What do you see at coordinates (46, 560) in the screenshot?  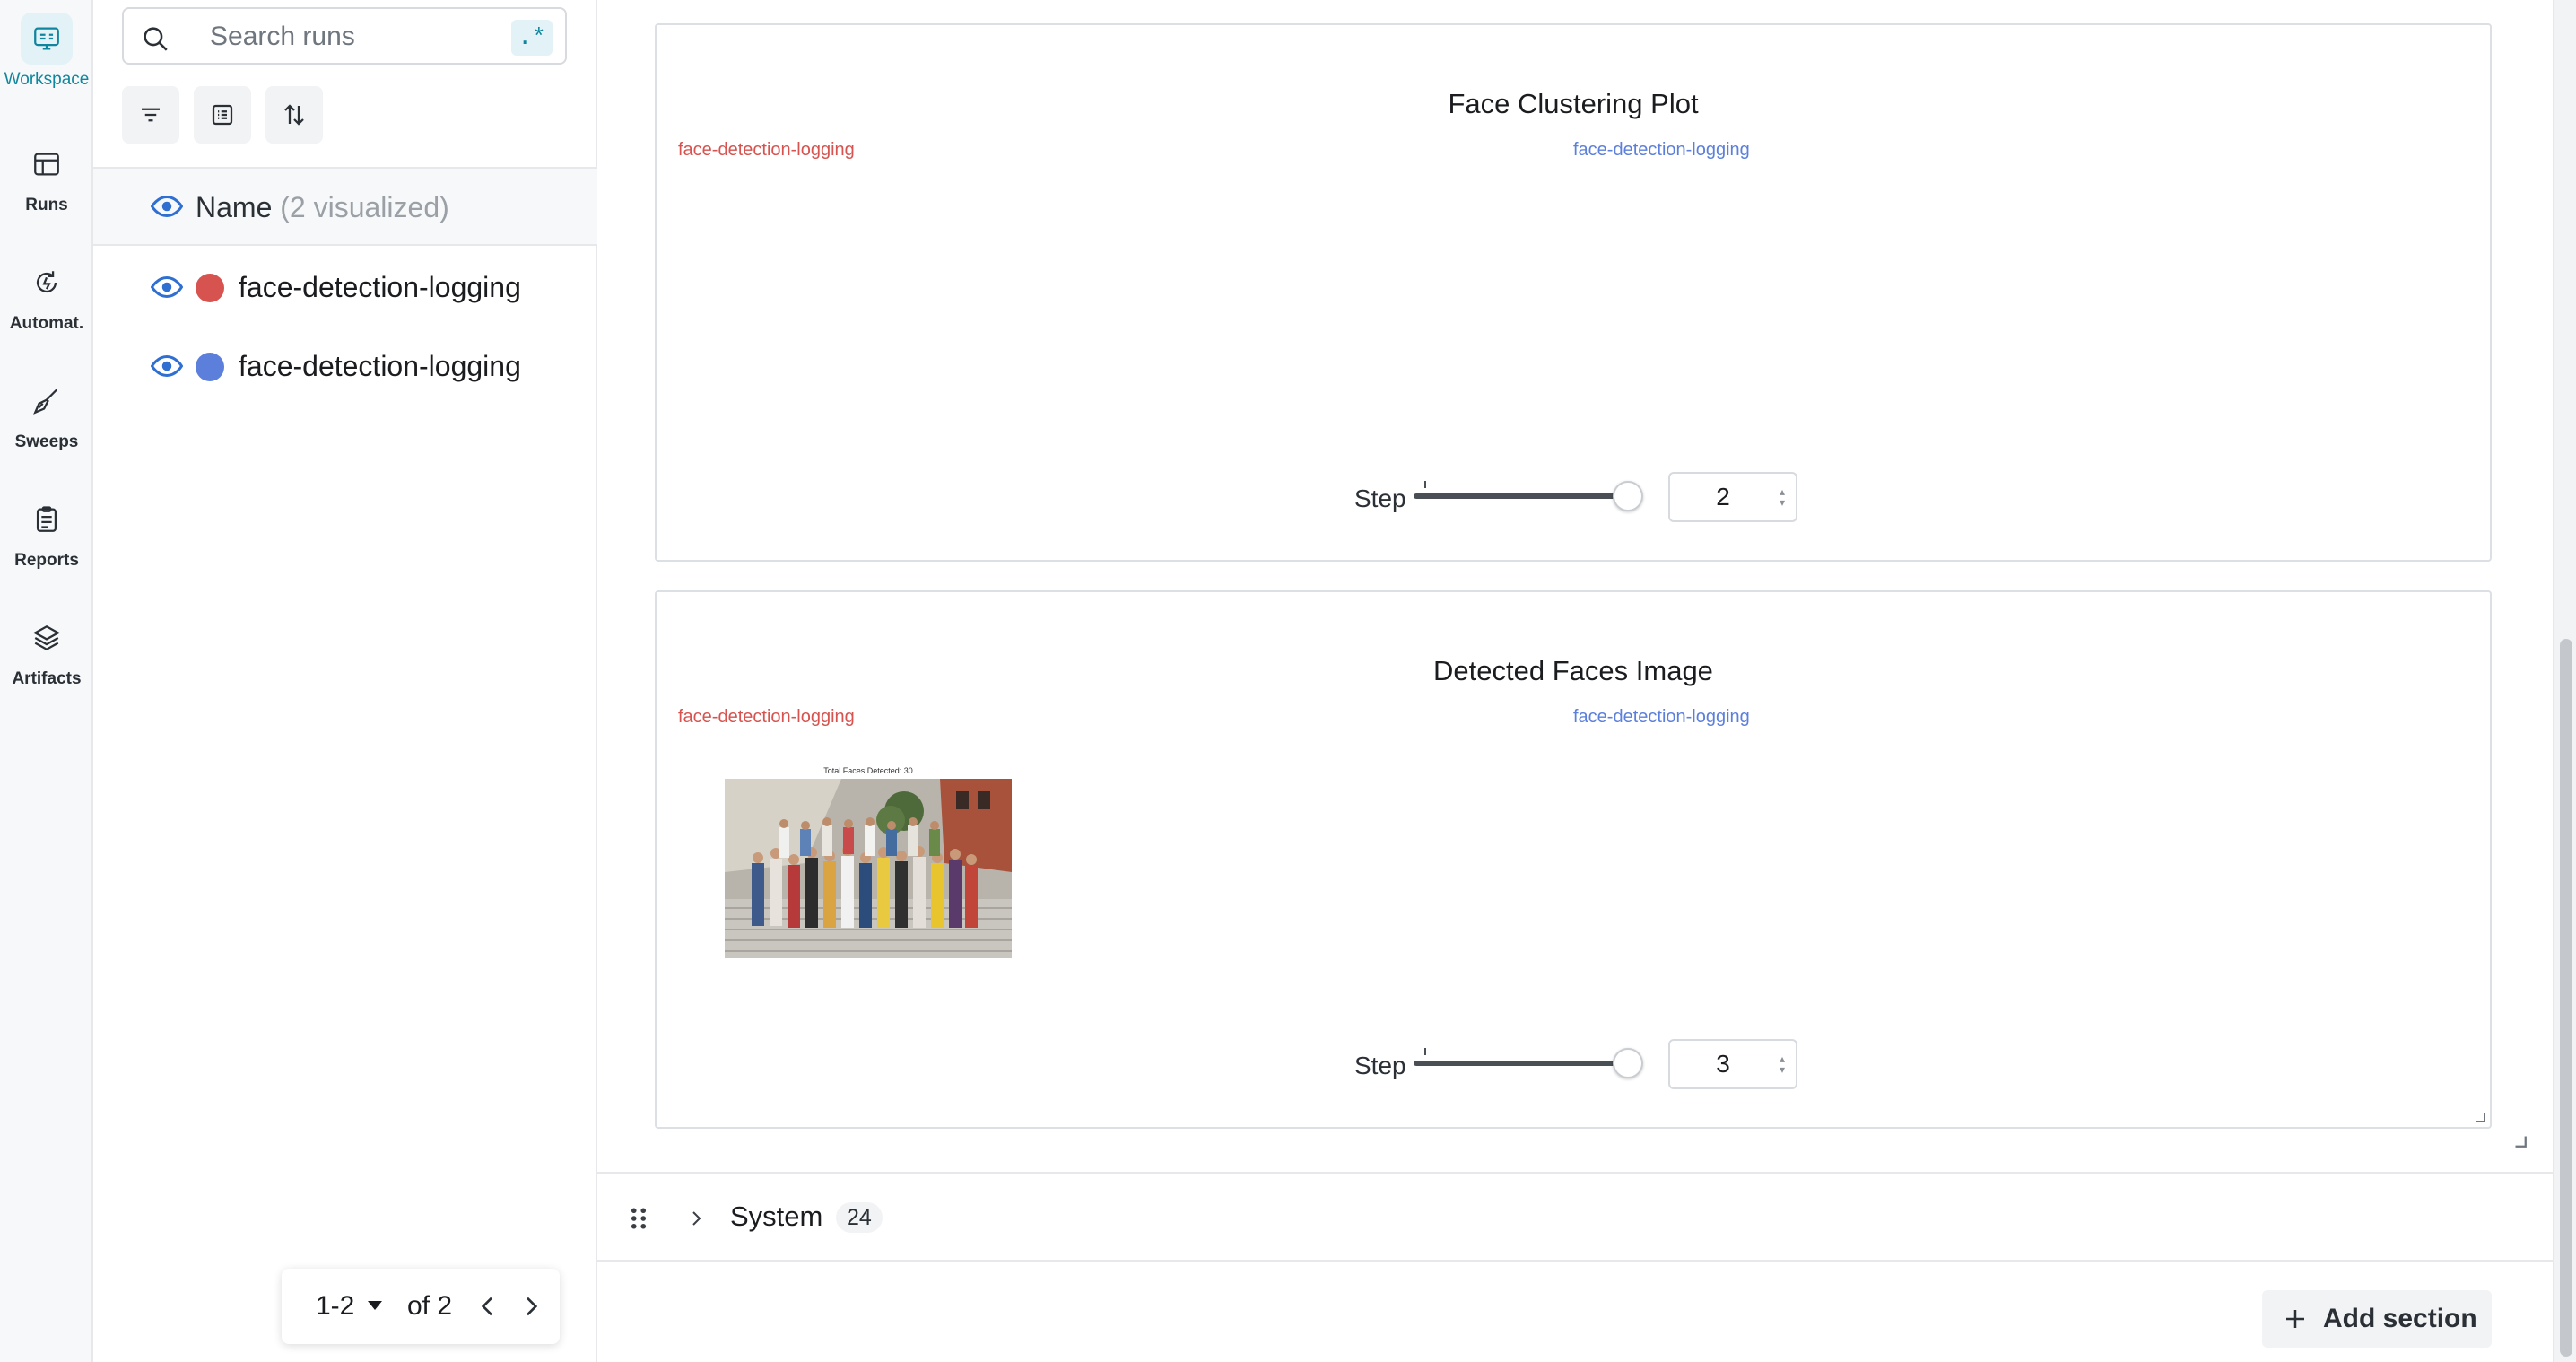 I see `nav-label-reports: Reports` at bounding box center [46, 560].